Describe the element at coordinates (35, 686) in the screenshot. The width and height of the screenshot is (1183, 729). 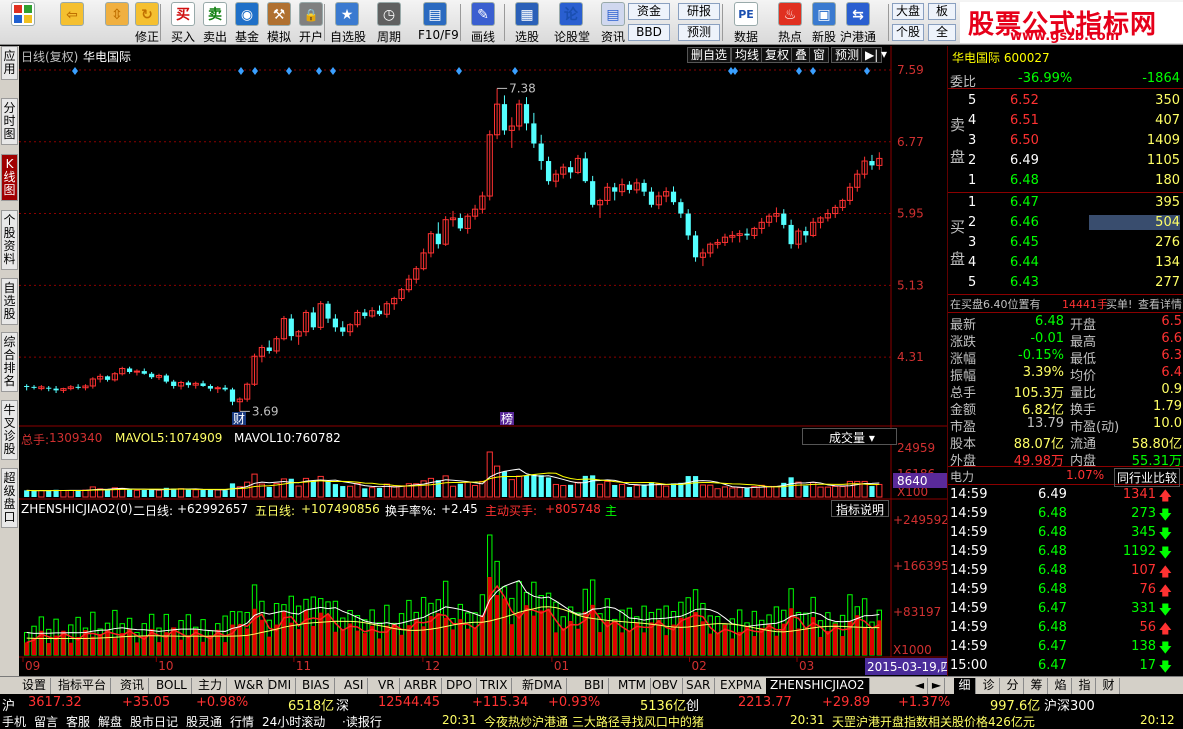
I see `indicator-tab-0: 设置` at that location.